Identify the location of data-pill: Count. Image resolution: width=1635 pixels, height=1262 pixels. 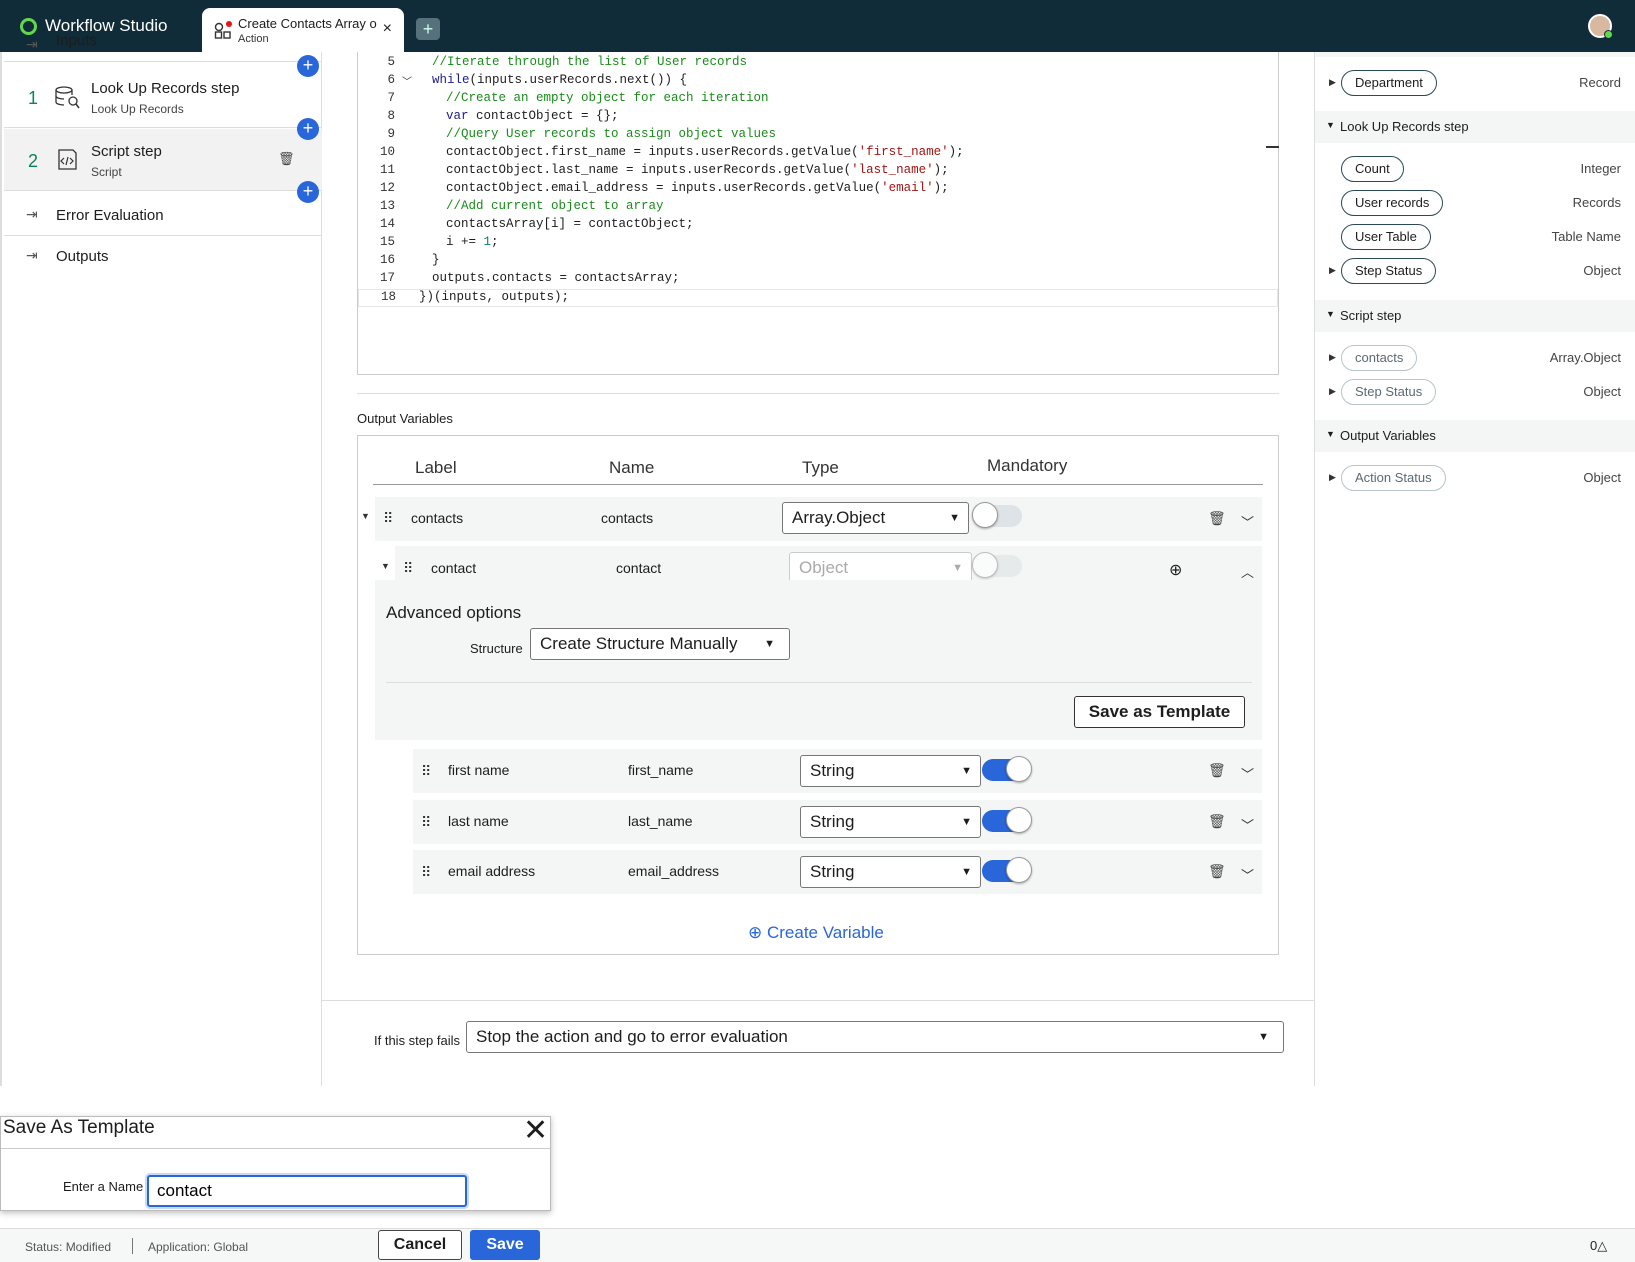
(1372, 169).